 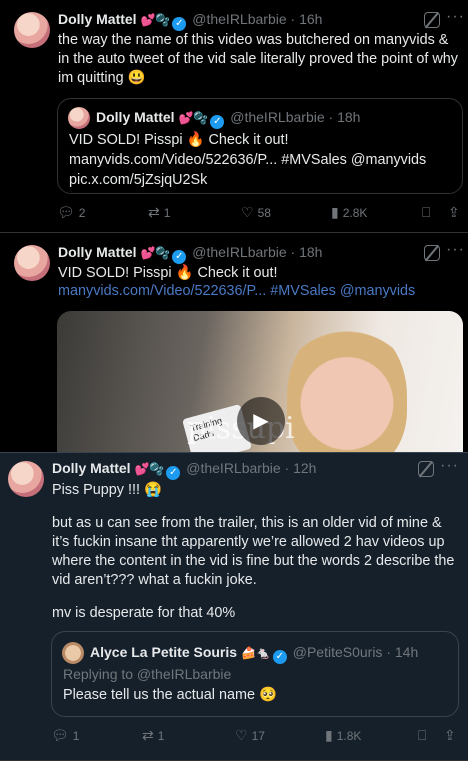 I want to click on timestamp: 14h, so click(x=406, y=652).